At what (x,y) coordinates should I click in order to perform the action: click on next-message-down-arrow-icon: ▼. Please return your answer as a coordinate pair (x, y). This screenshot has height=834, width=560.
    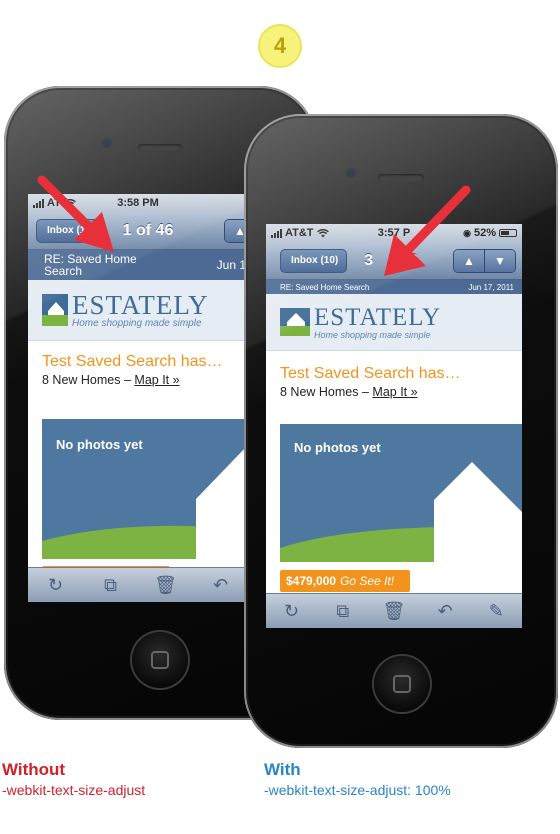
    Looking at the image, I should click on (499, 260).